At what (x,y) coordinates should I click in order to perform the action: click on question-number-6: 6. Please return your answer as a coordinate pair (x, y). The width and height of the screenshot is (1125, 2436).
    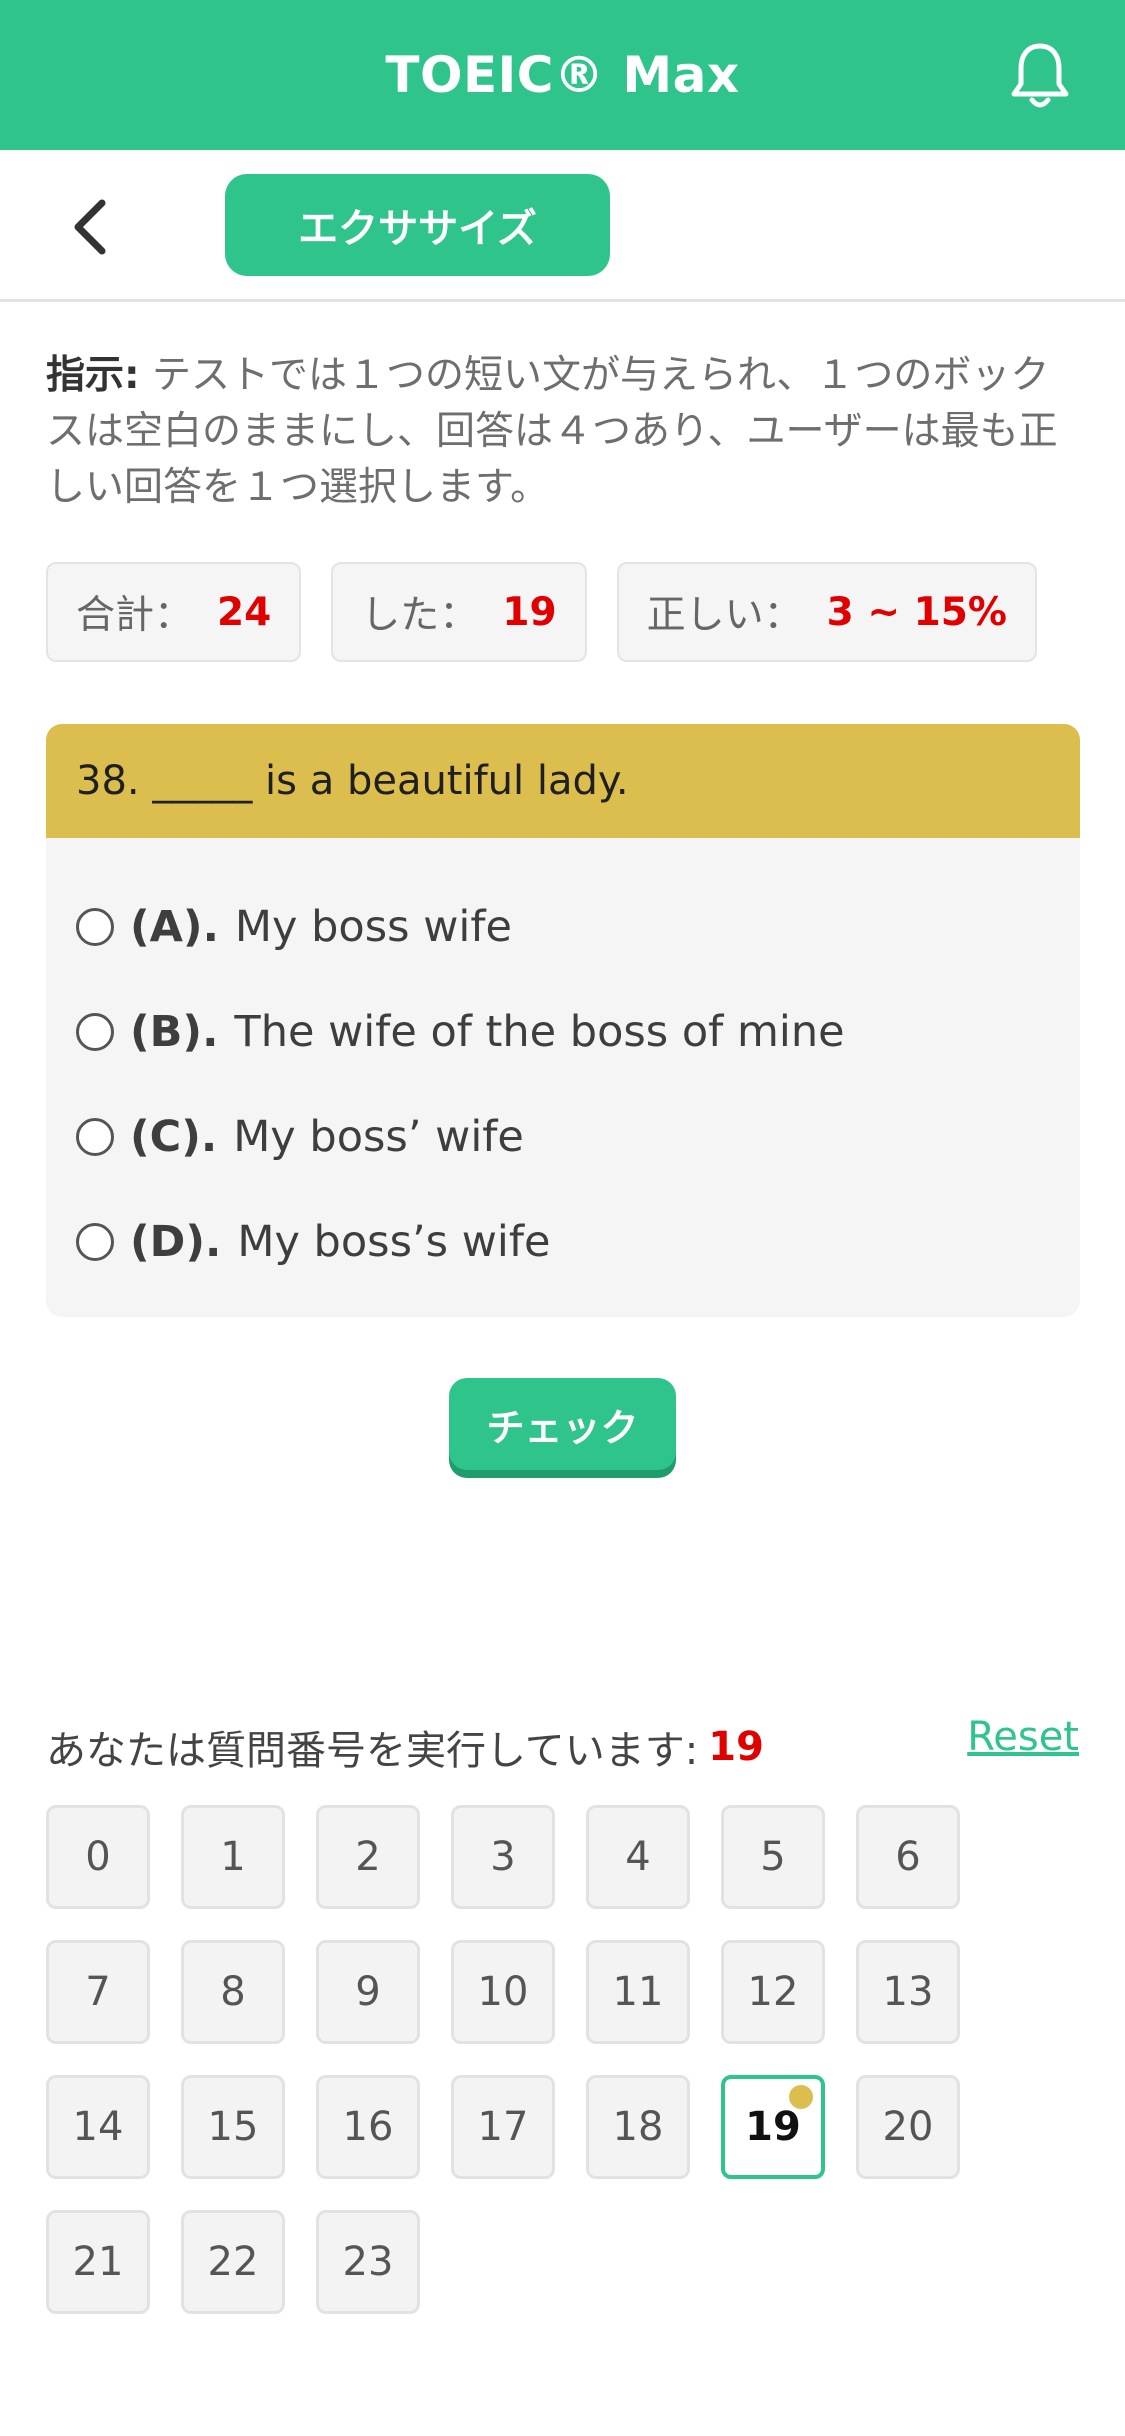
    Looking at the image, I should click on (908, 1857).